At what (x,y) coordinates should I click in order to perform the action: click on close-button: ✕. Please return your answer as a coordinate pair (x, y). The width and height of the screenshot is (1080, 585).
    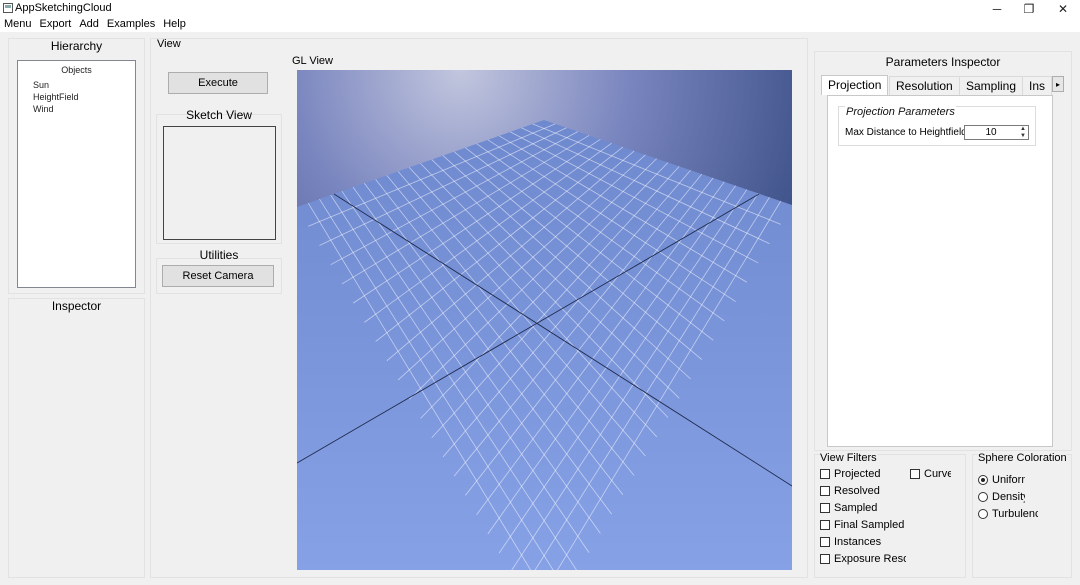
    Looking at the image, I should click on (1063, 8).